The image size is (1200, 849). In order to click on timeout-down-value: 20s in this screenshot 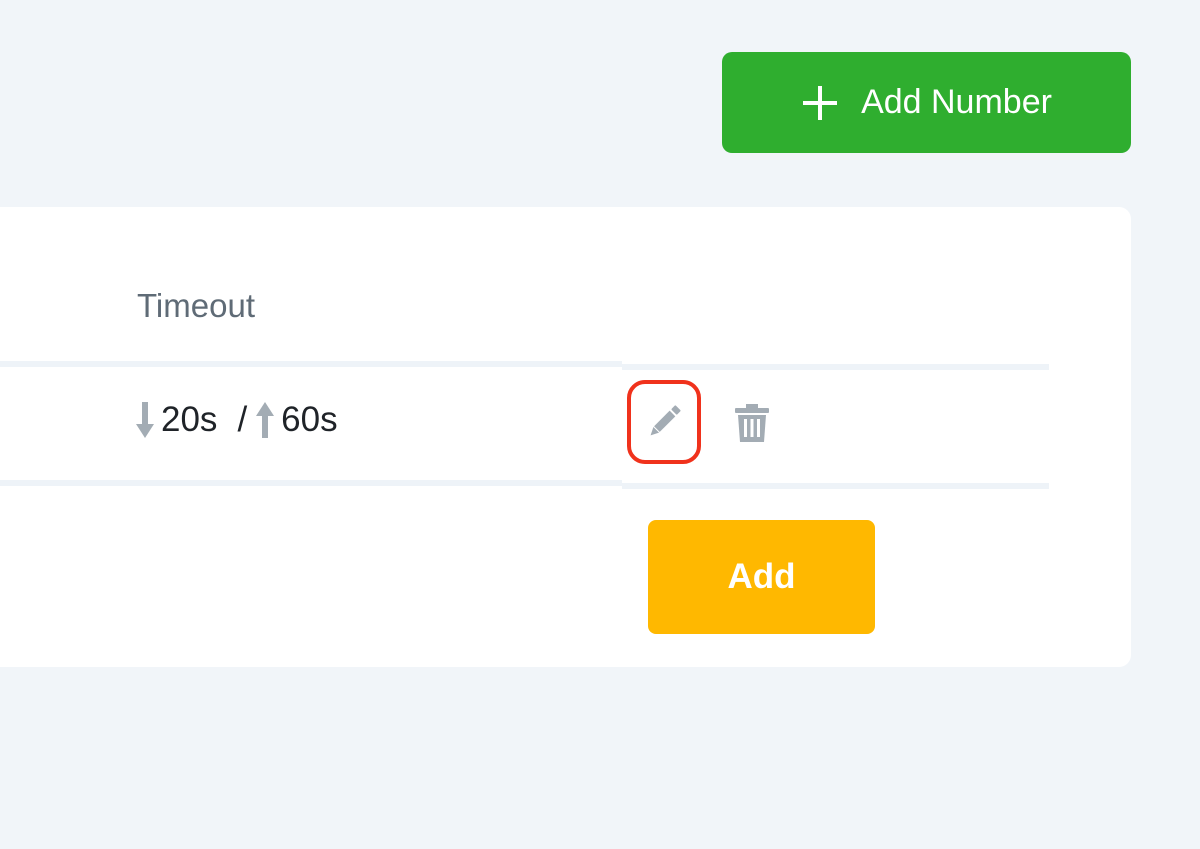, I will do `click(189, 419)`.